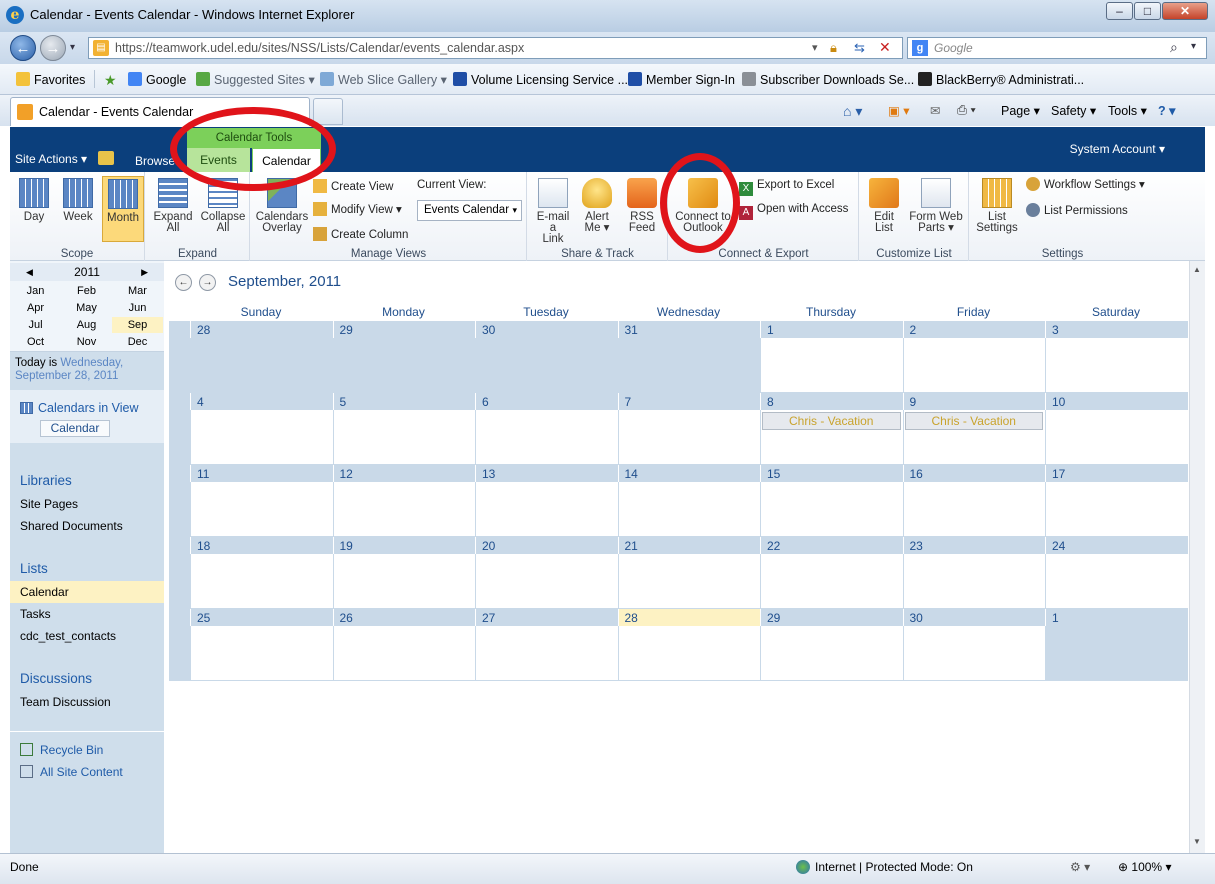 This screenshot has height=884, width=1215. What do you see at coordinates (688, 329) in the screenshot?
I see `day-number: 31` at bounding box center [688, 329].